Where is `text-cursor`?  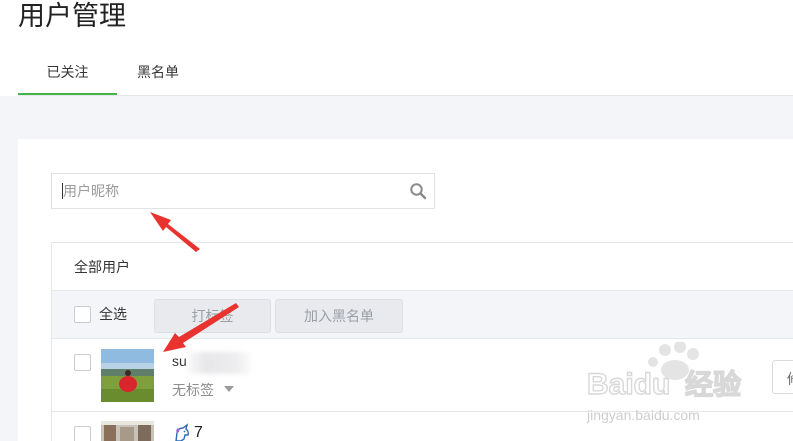 text-cursor is located at coordinates (62, 191).